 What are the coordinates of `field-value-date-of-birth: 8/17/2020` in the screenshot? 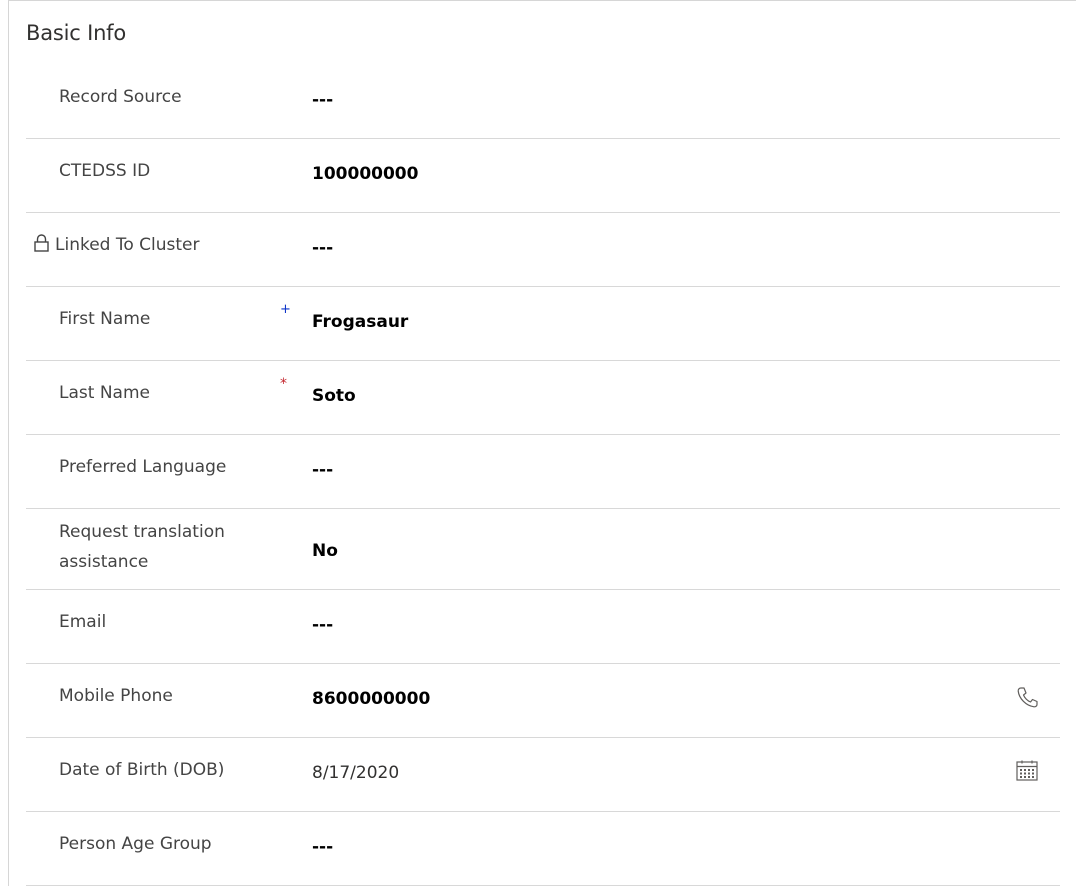 It's located at (355, 773).